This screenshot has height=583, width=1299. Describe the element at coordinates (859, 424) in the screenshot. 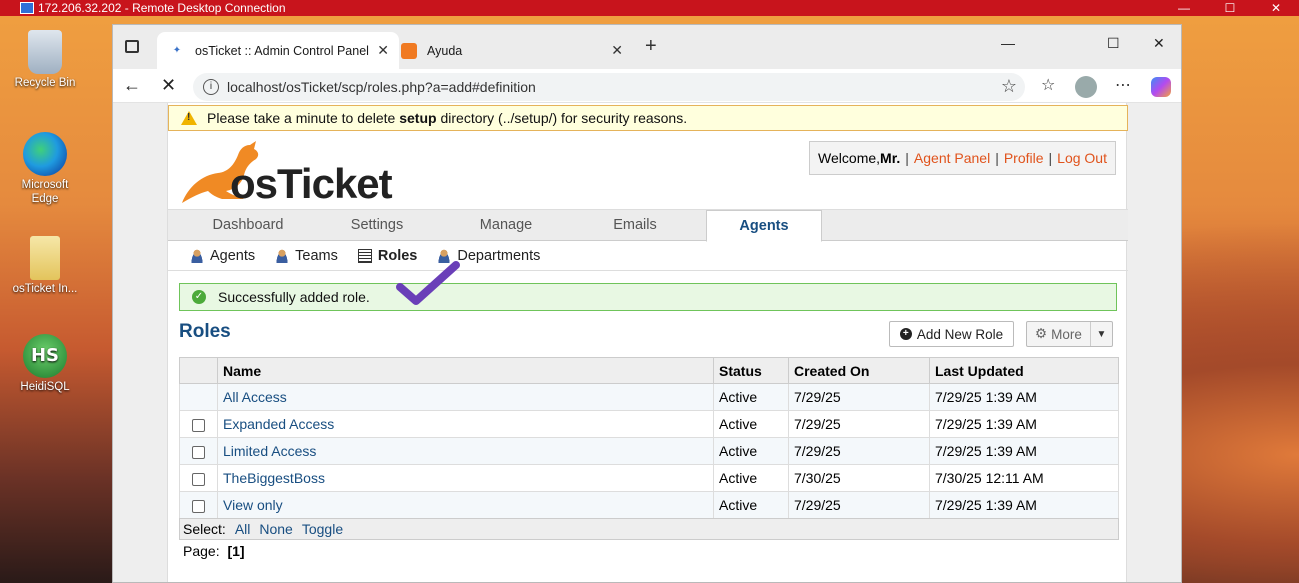

I see `role-created-cell: 7/29/25` at that location.